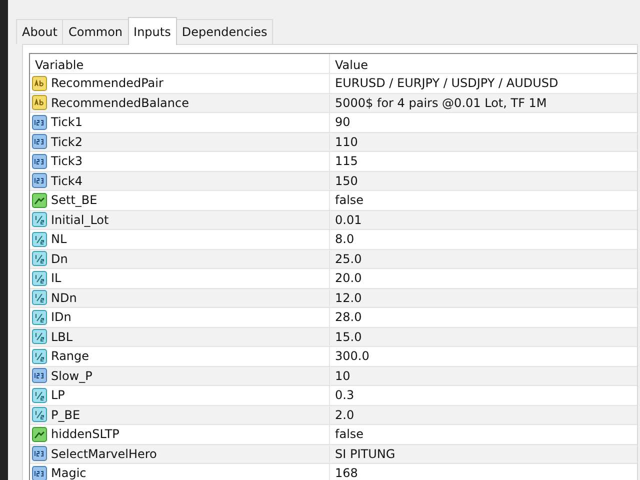 Image resolution: width=640 pixels, height=480 pixels. I want to click on tab: Dependencies, so click(225, 31).